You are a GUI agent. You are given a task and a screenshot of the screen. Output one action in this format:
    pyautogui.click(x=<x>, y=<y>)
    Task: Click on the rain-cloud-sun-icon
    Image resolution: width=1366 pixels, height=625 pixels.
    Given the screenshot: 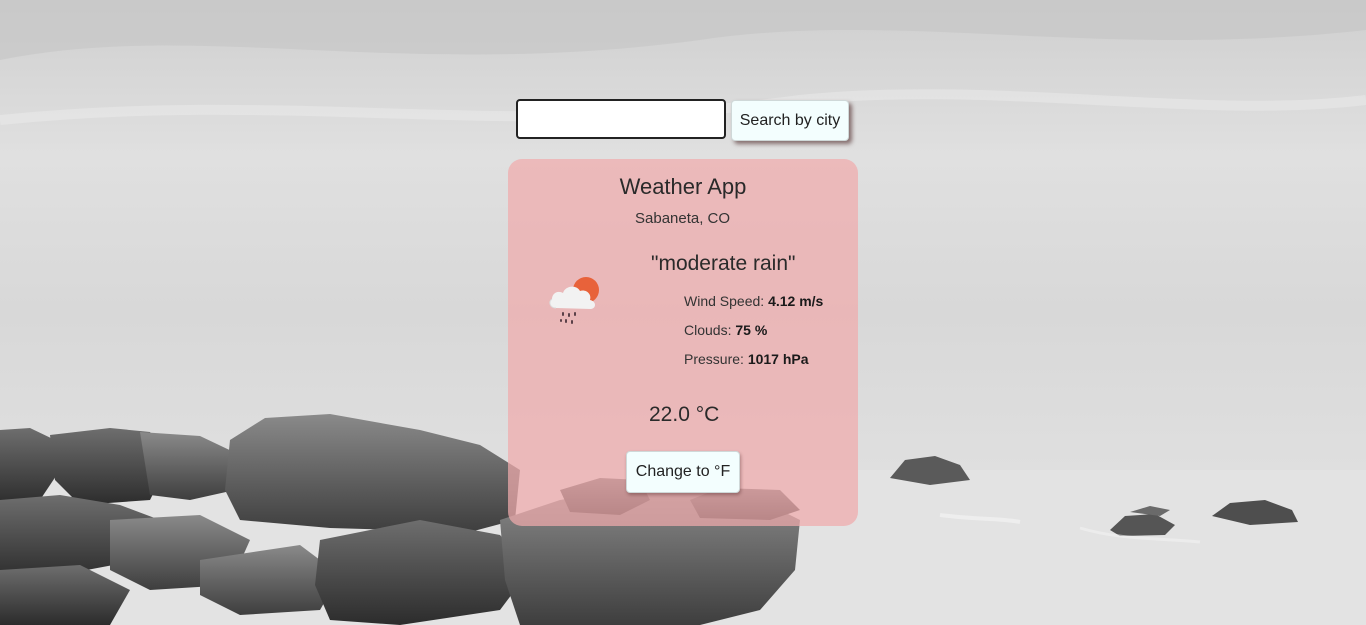 What is the action you would take?
    pyautogui.click(x=574, y=302)
    